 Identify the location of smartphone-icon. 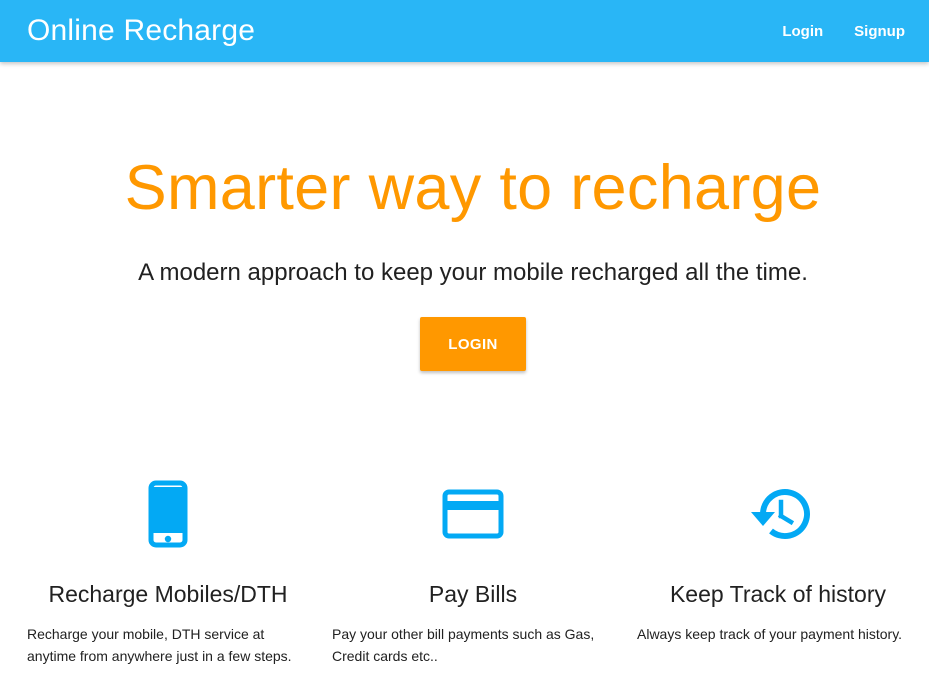
(168, 514).